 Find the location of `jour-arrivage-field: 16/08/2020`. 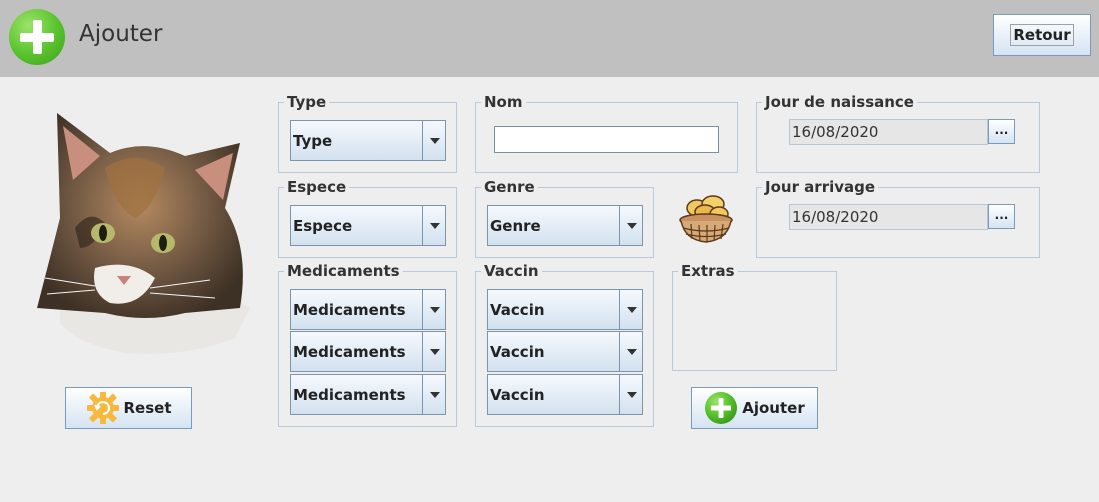

jour-arrivage-field: 16/08/2020 is located at coordinates (888, 217).